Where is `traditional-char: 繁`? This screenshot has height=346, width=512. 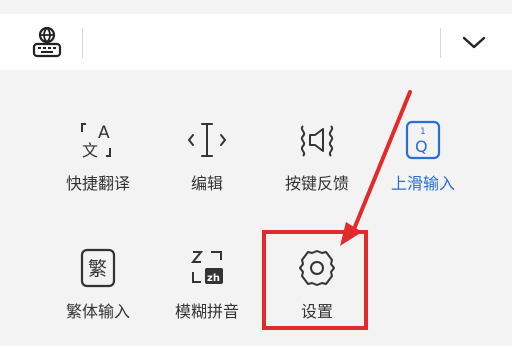
traditional-char: 繁 is located at coordinates (97, 269).